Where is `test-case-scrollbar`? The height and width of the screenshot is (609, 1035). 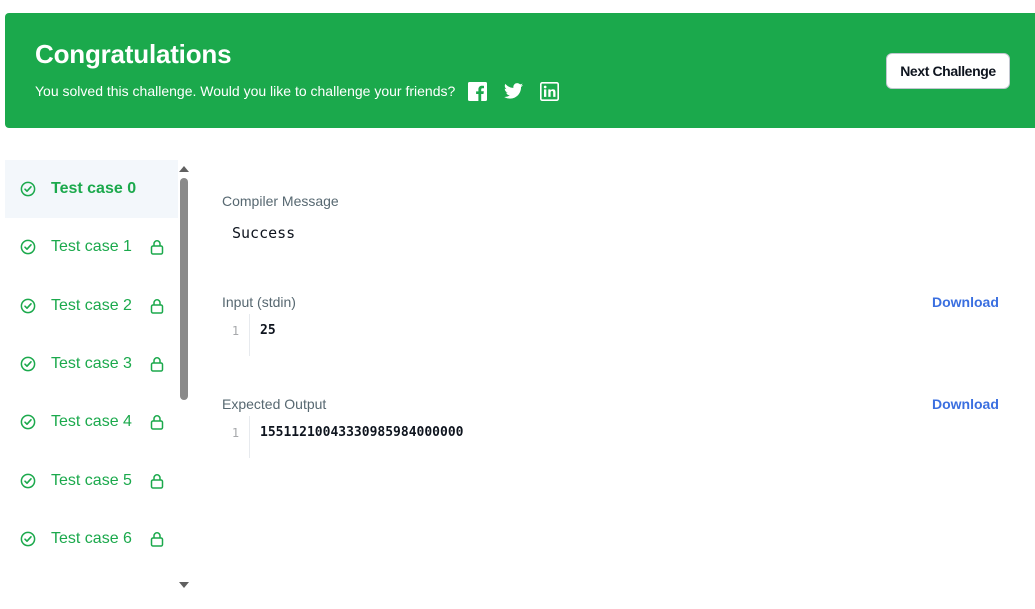 test-case-scrollbar is located at coordinates (184, 376).